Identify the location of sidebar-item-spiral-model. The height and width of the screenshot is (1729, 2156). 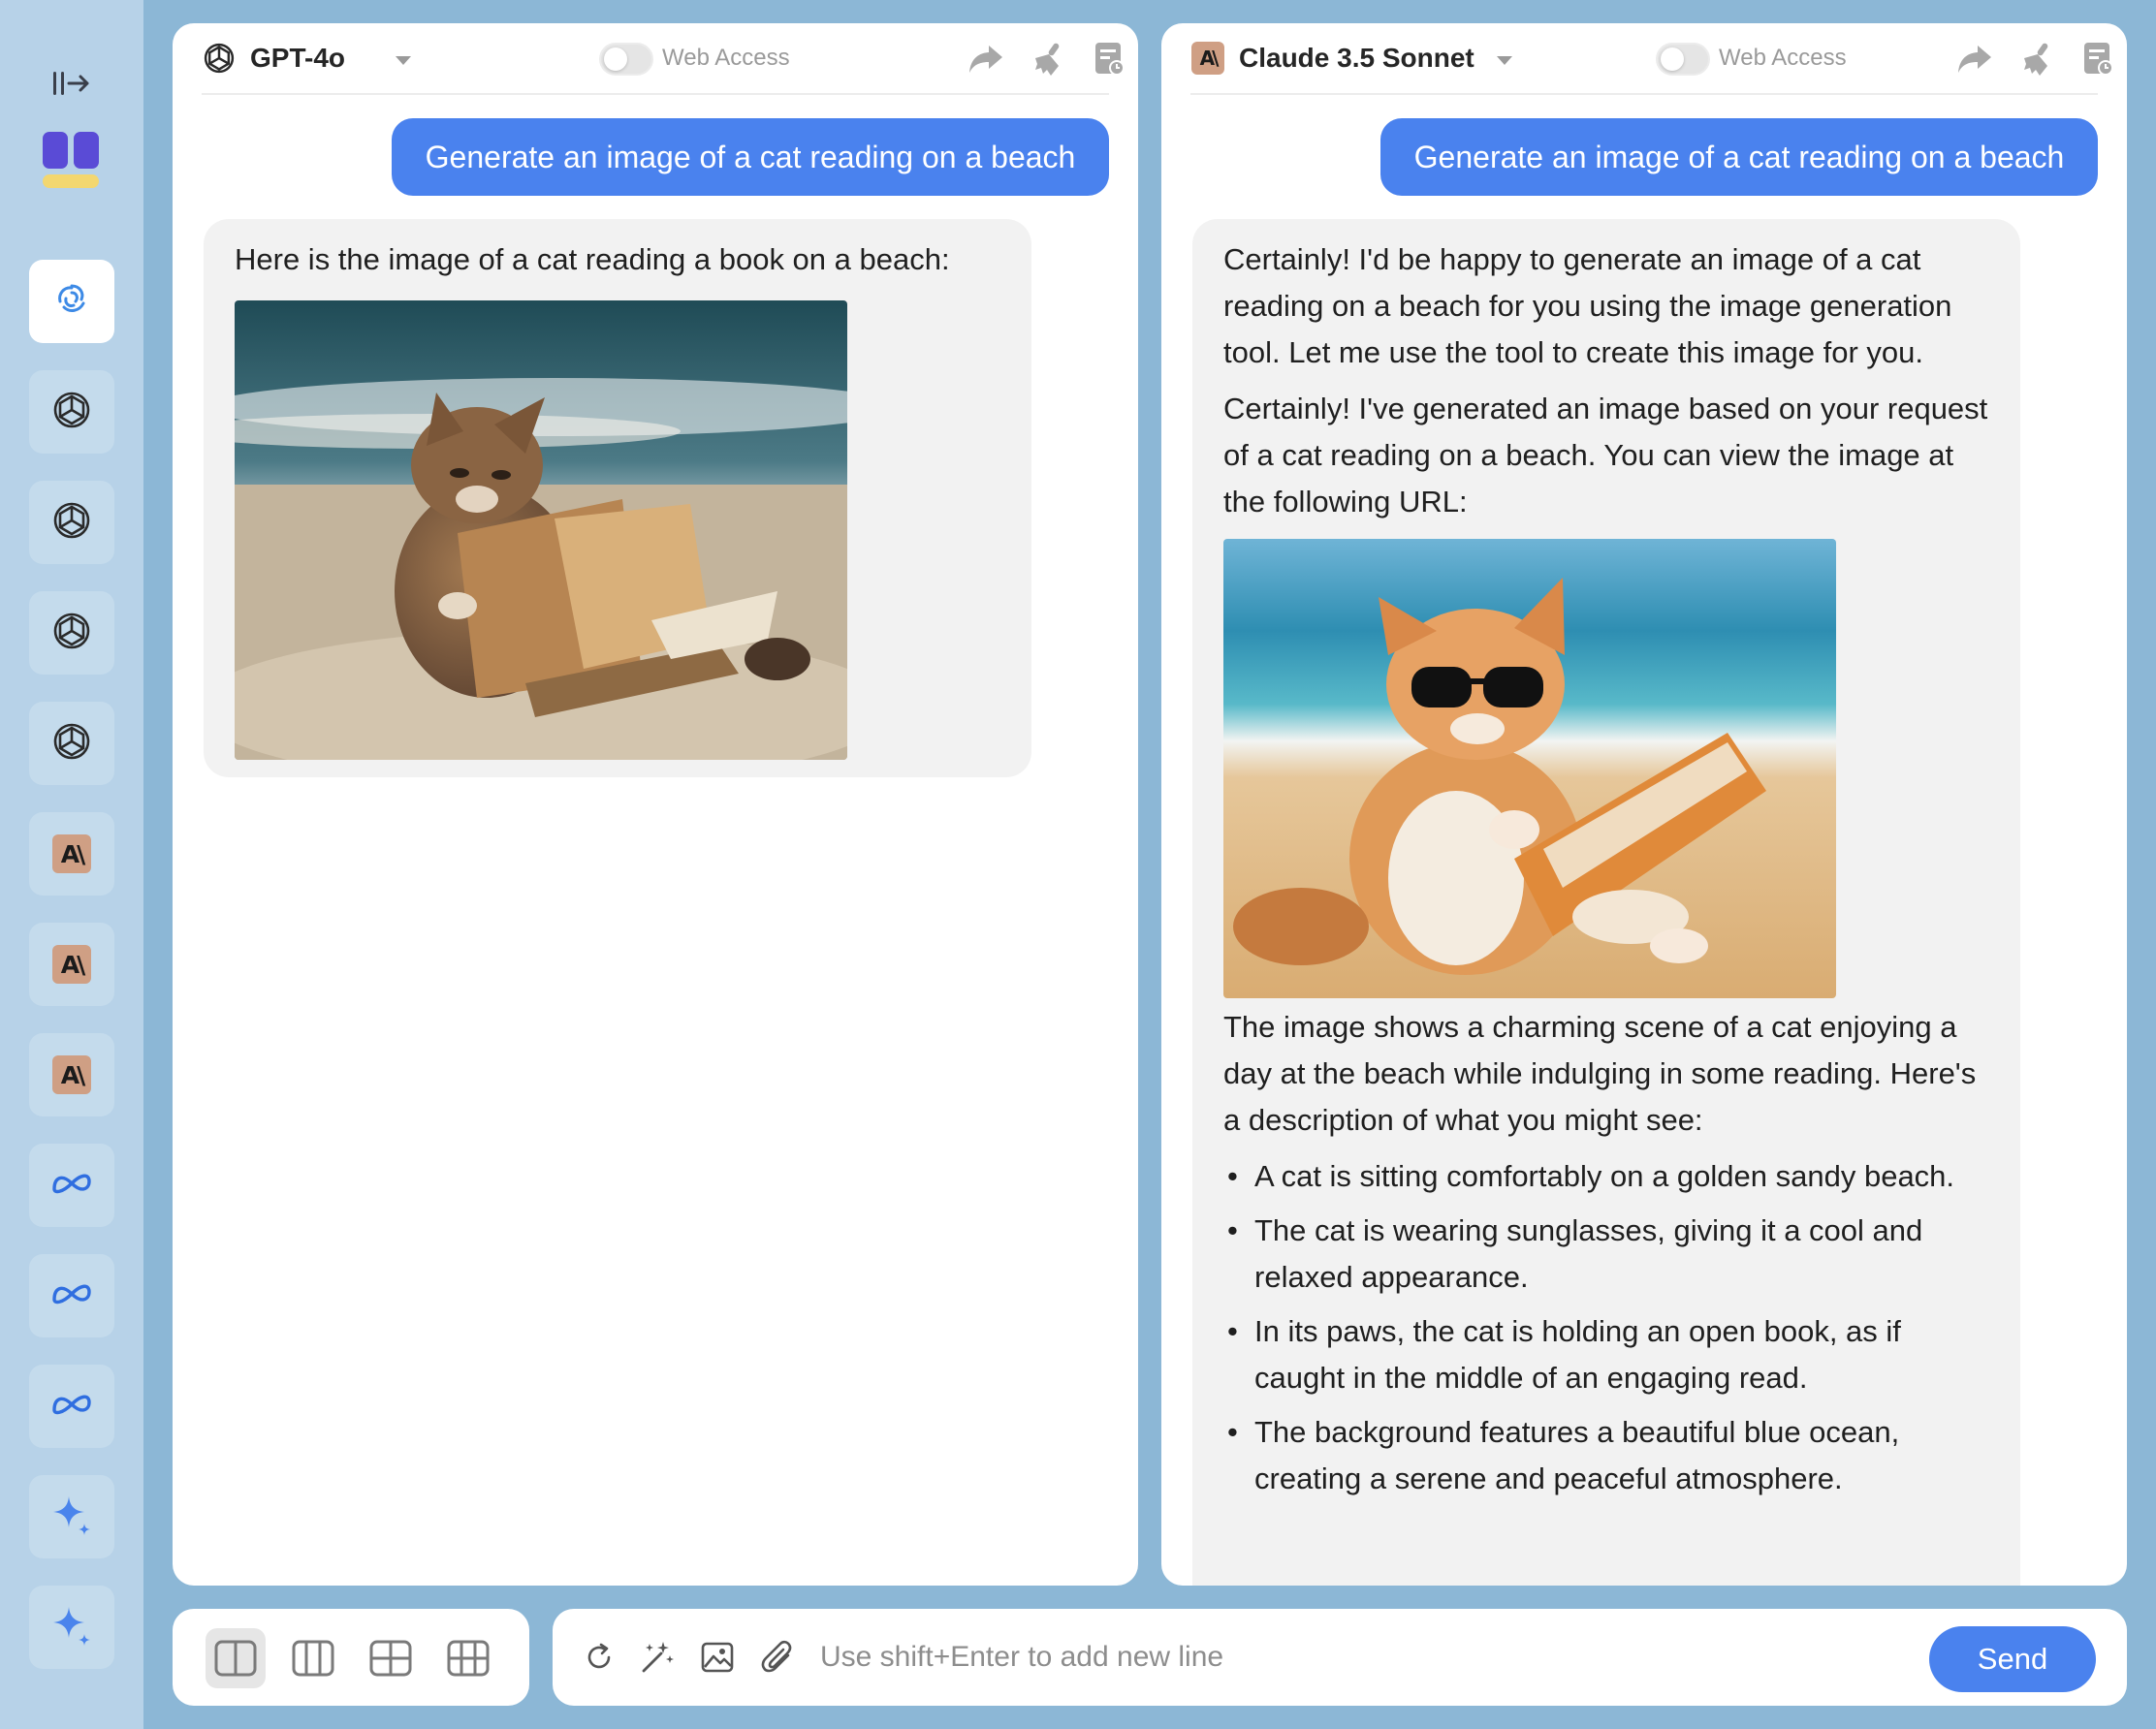
(71, 302).